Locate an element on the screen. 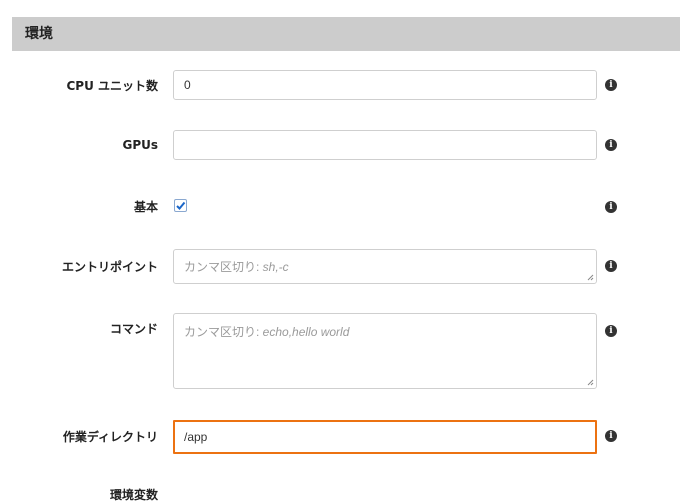  essential-checkbox is located at coordinates (180, 205).